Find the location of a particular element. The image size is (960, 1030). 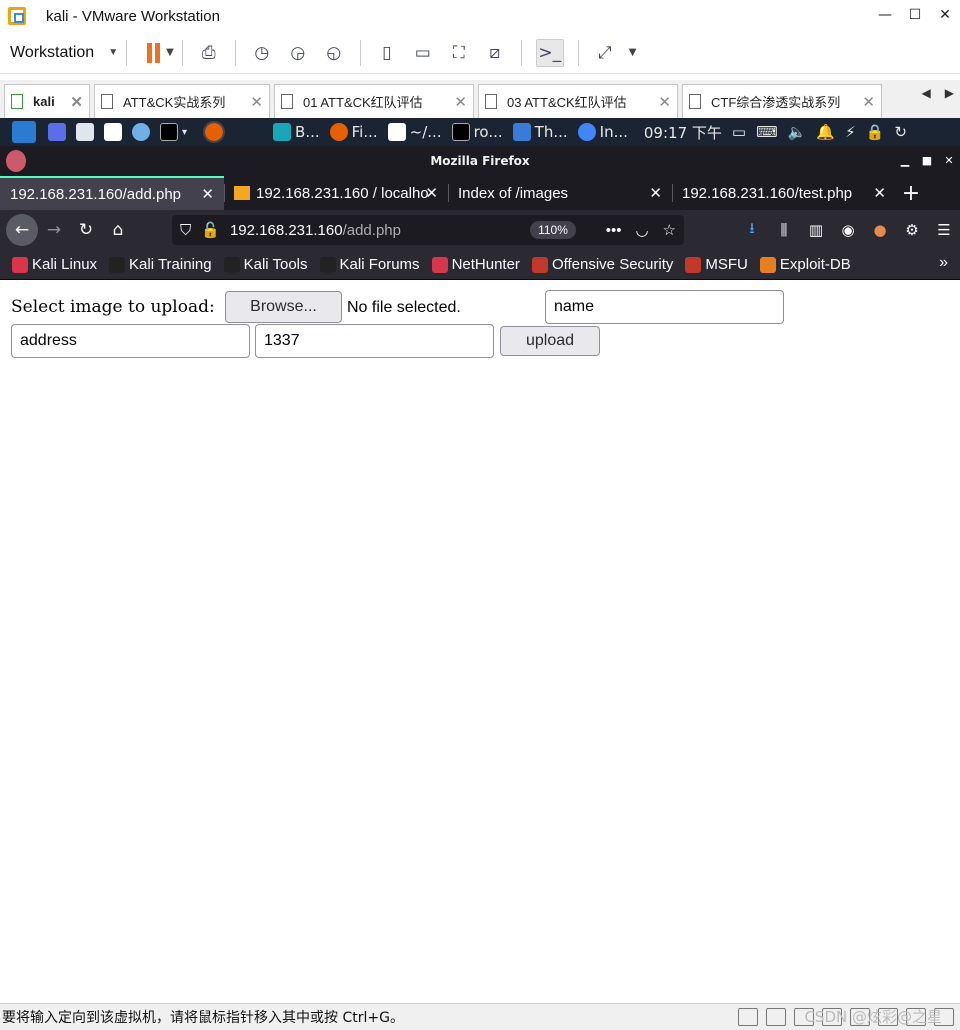

kali-menu-icon is located at coordinates (24, 132).